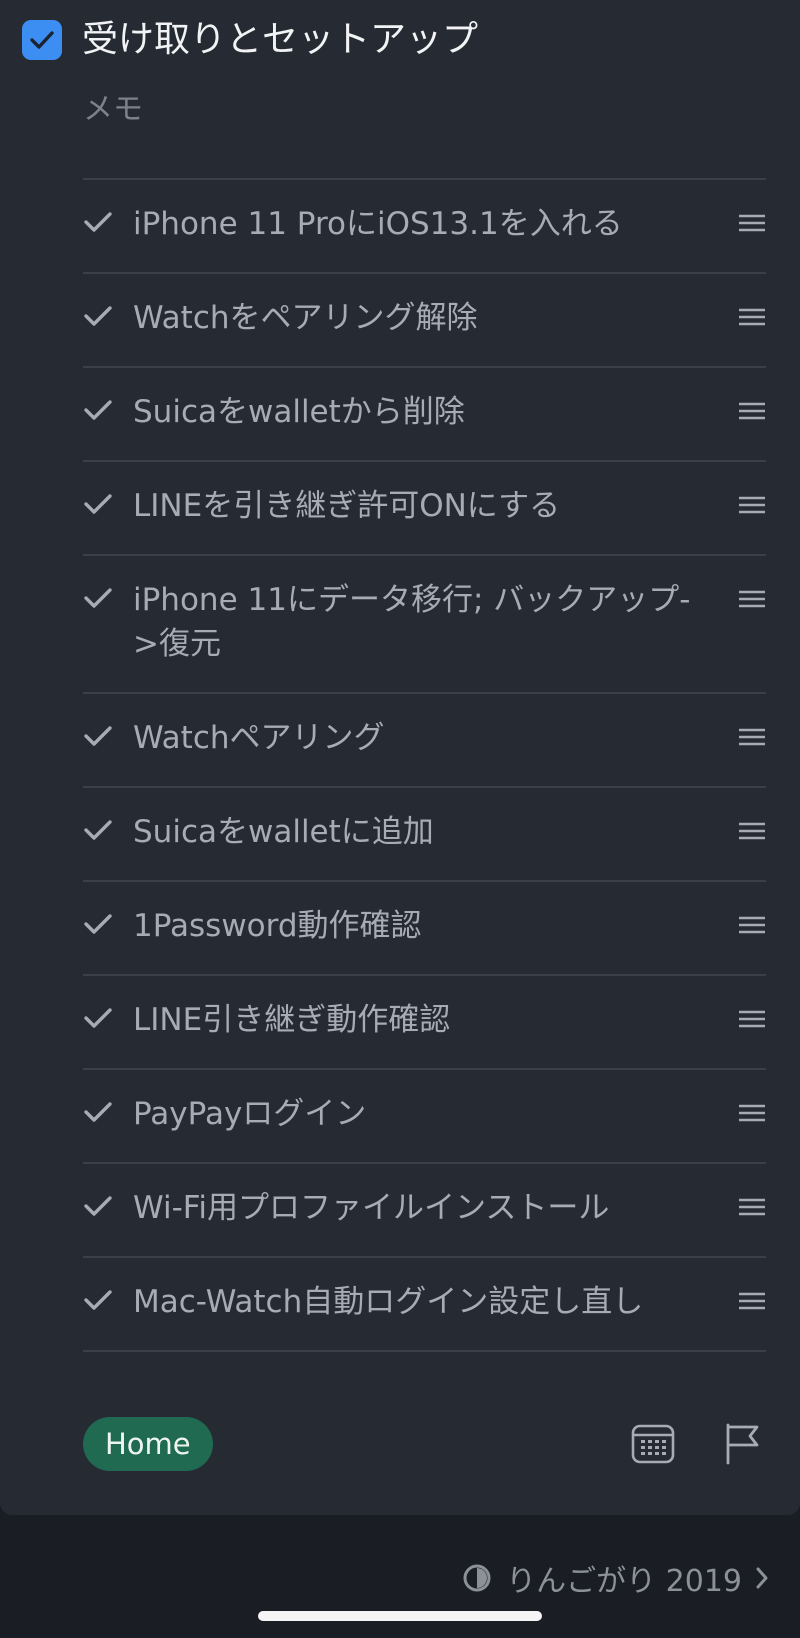 The width and height of the screenshot is (800, 1638). Describe the element at coordinates (423, 832) in the screenshot. I see `checklist-item-label: Suicaをwalletに追加` at that location.